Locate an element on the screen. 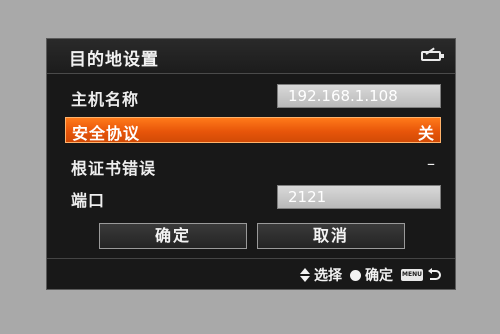 The height and width of the screenshot is (334, 500). select-hint: 选择 is located at coordinates (328, 276).